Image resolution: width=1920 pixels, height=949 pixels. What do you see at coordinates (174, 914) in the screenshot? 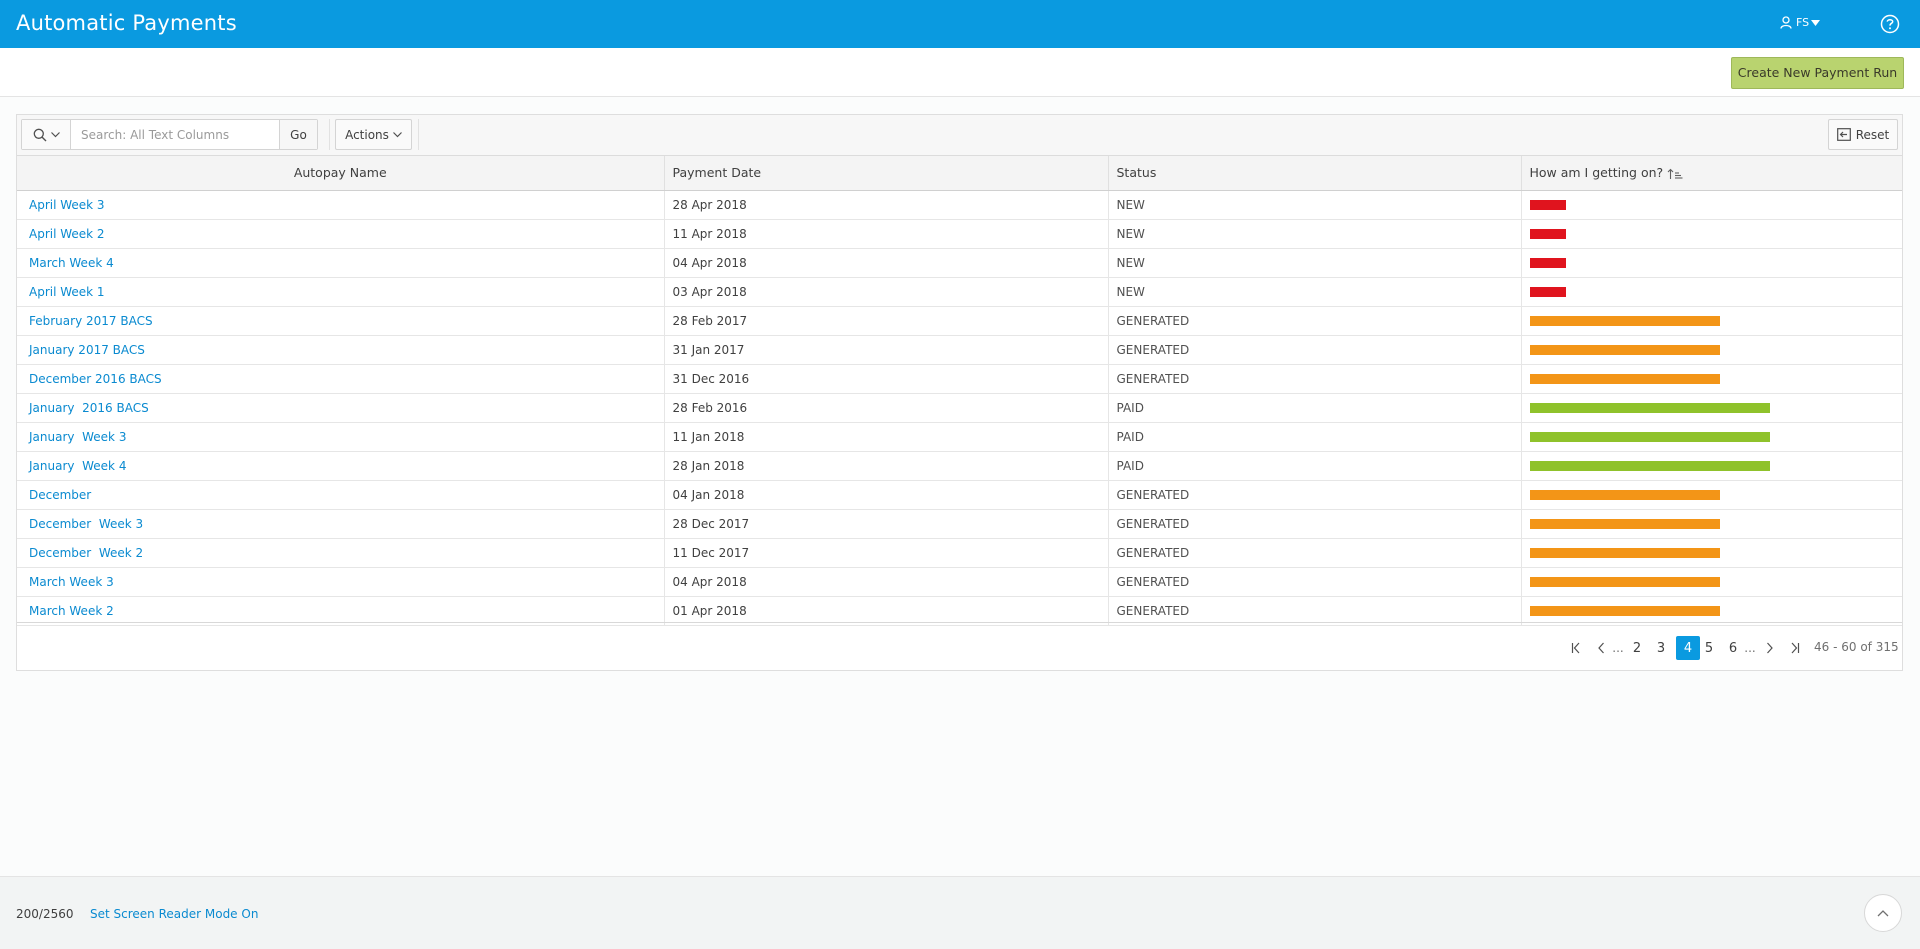
I see `screen-reader-mode-link: Set Screen Reader Mode On` at bounding box center [174, 914].